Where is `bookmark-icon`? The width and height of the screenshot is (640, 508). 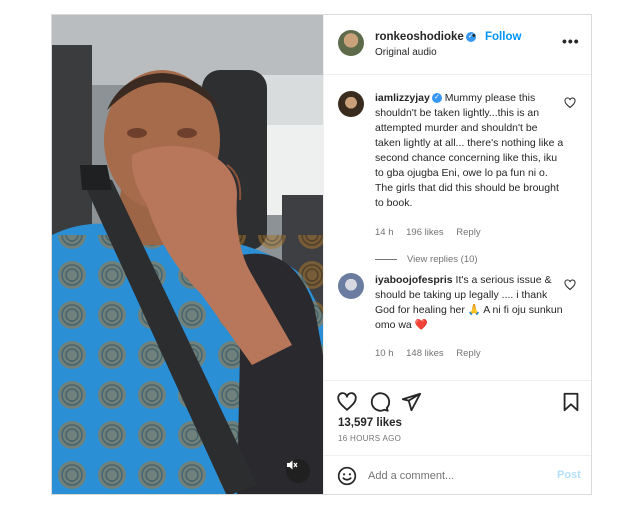
bookmark-icon is located at coordinates (571, 402).